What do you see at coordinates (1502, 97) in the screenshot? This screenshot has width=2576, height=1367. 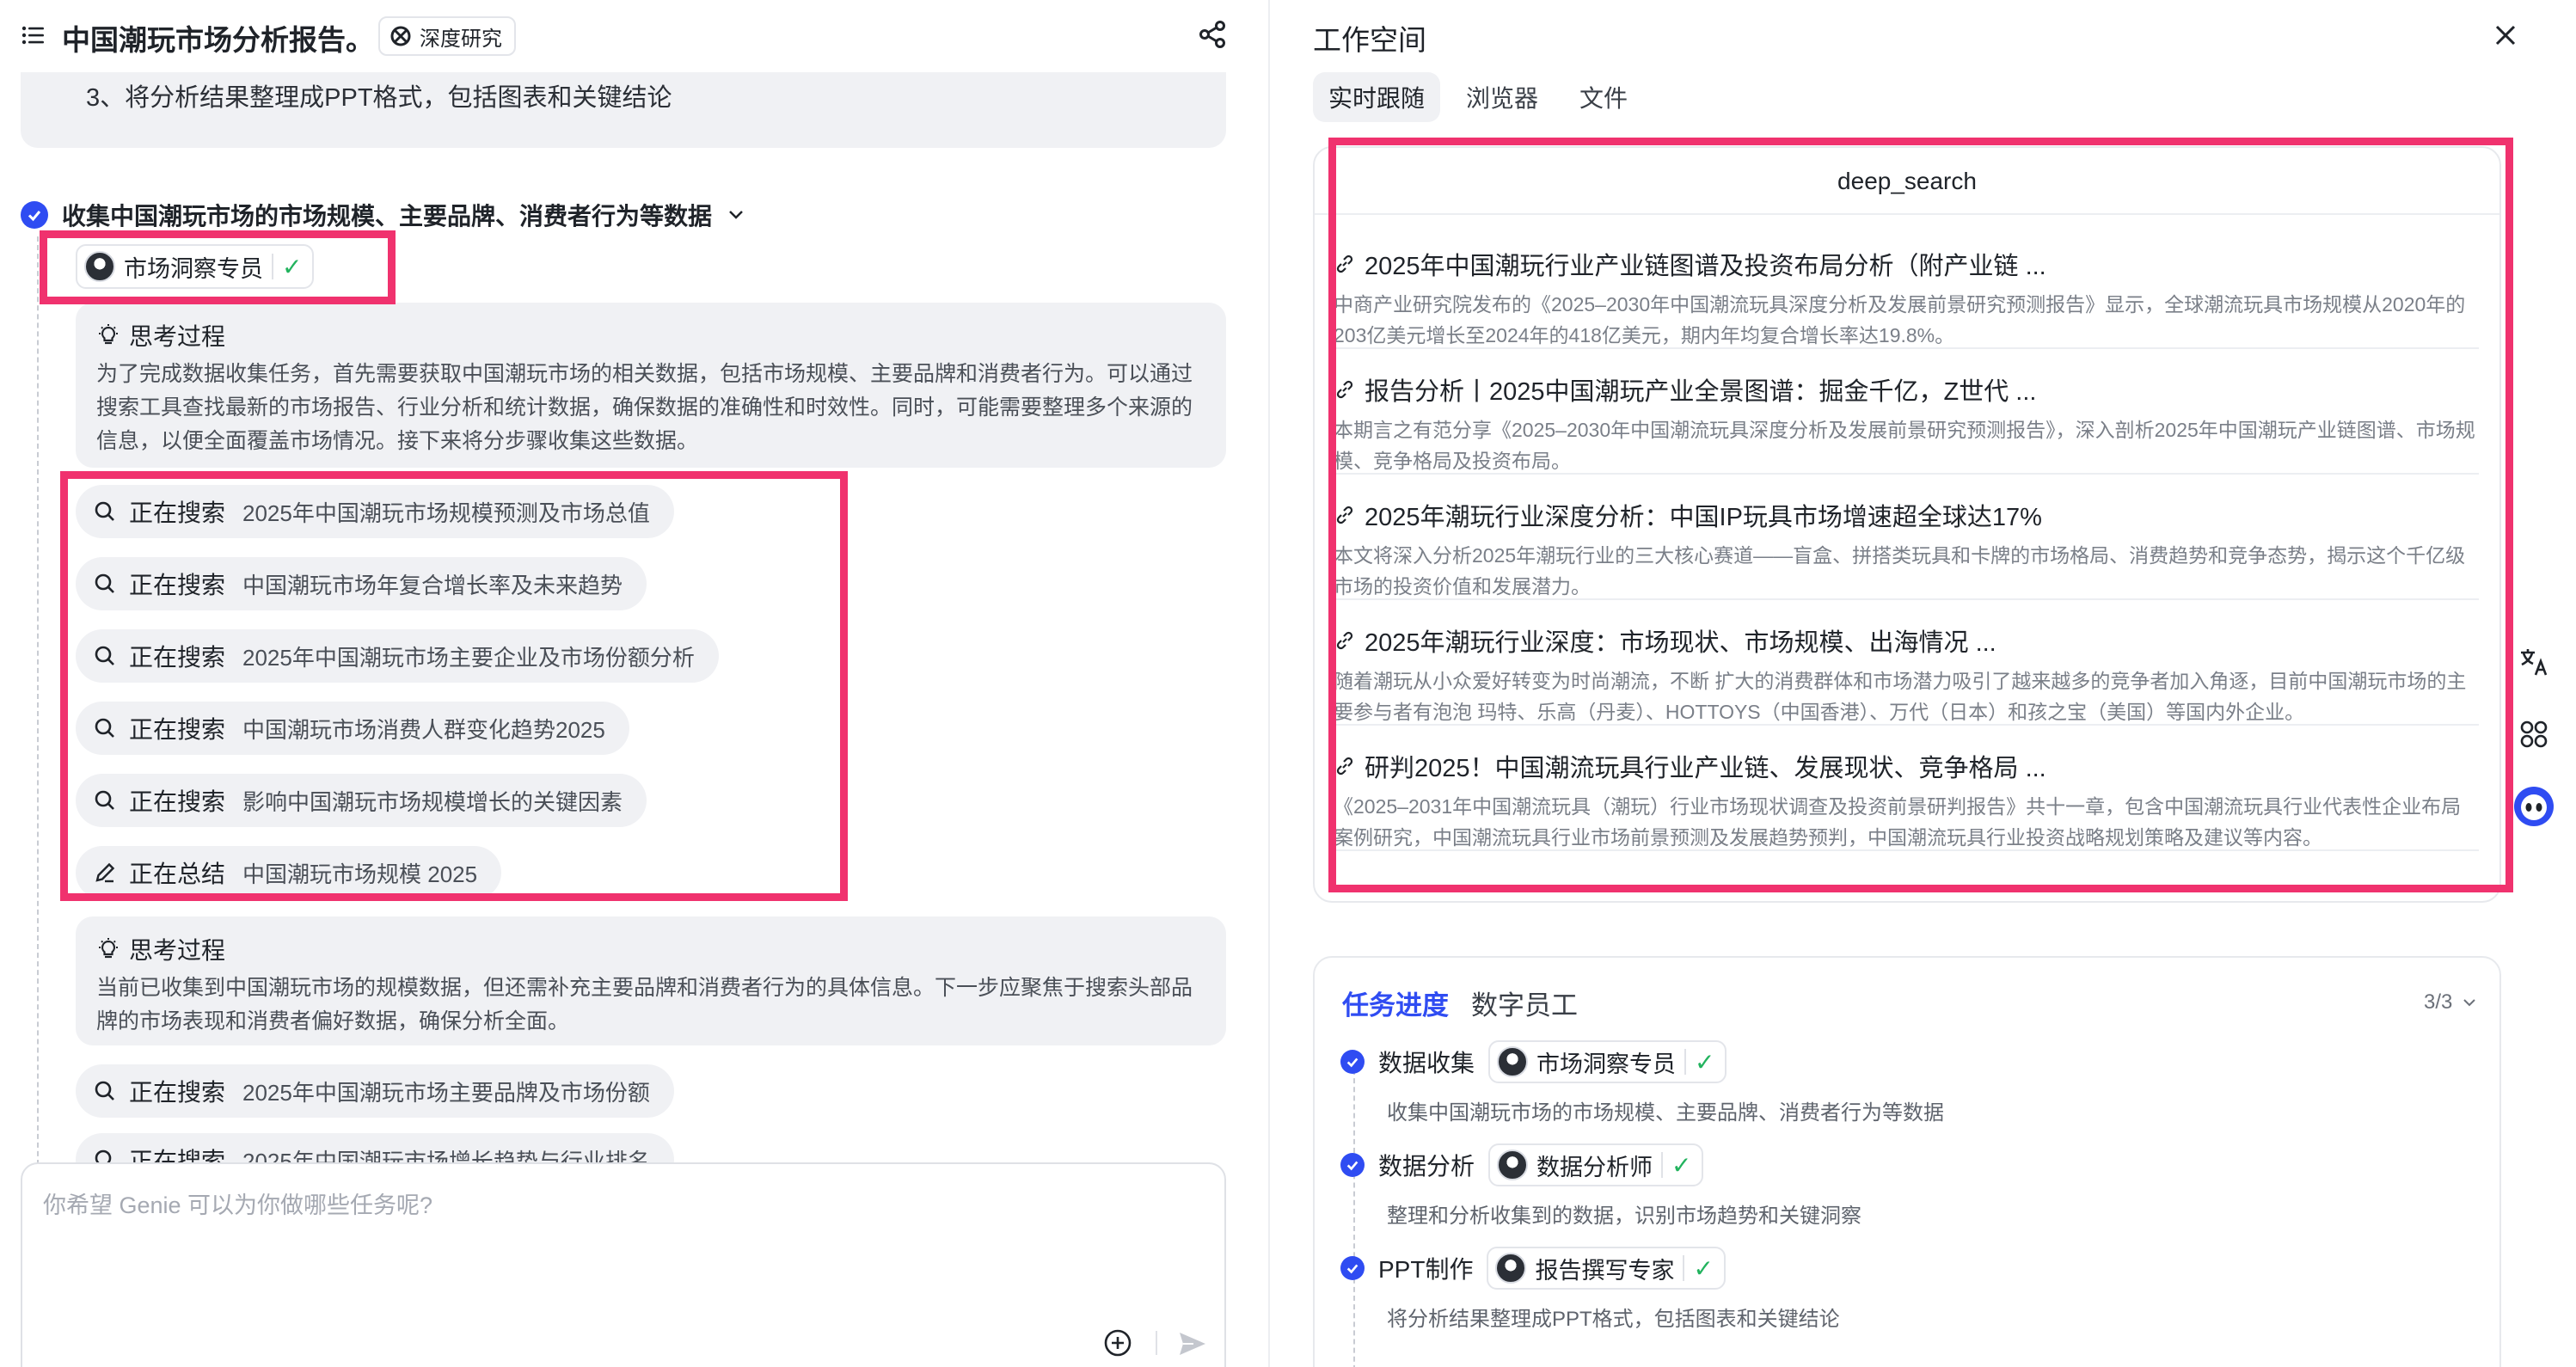 I see `tab-browser: 浏览器` at bounding box center [1502, 97].